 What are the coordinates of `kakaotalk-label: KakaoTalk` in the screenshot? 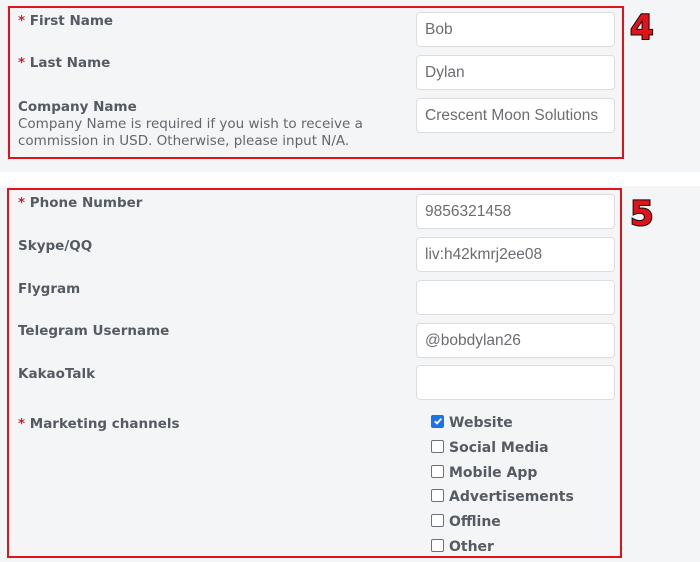 It's located at (57, 374).